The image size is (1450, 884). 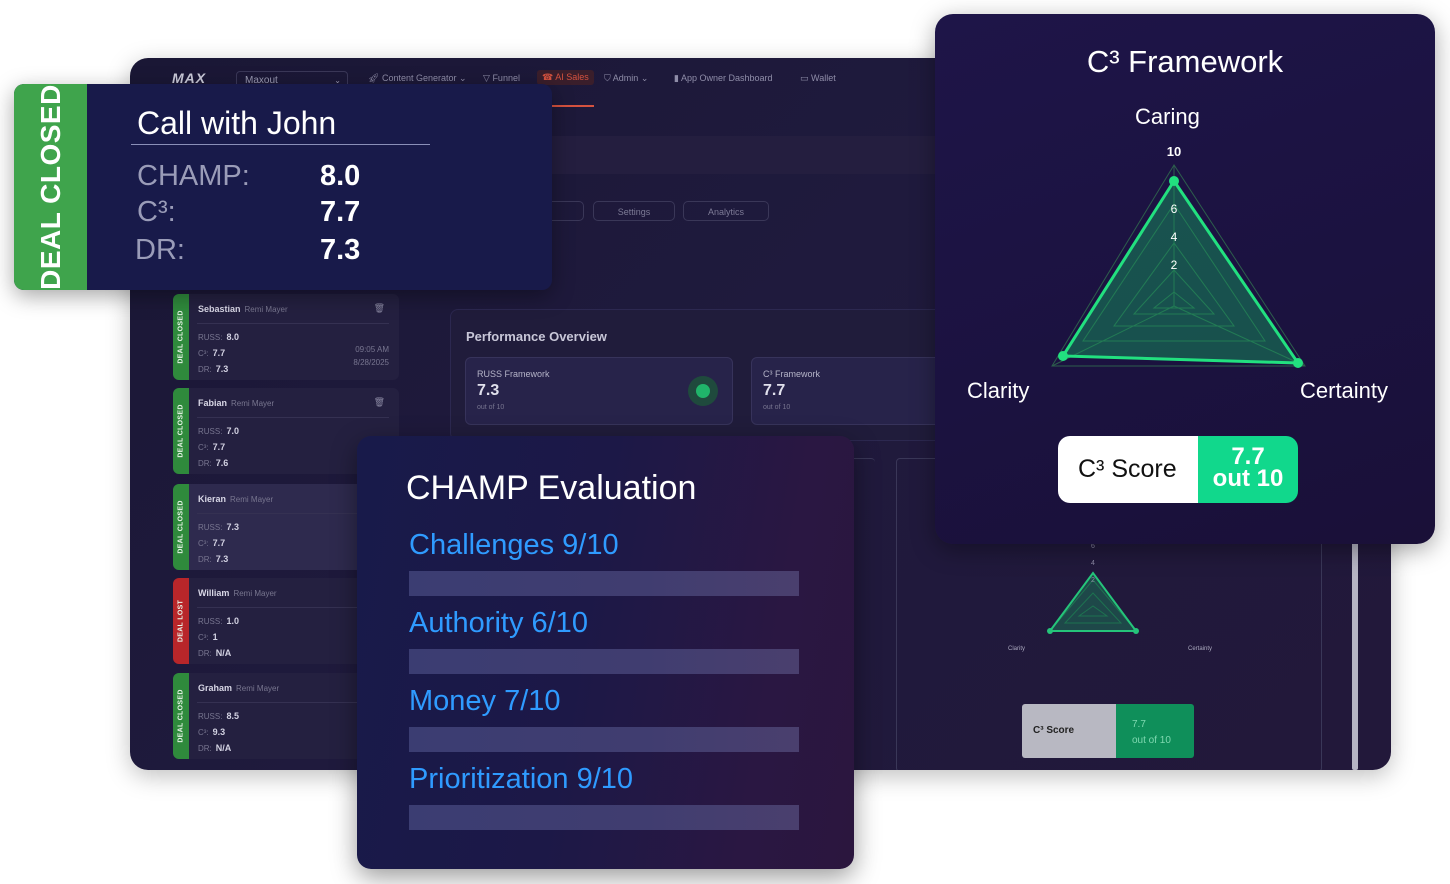 What do you see at coordinates (239, 688) in the screenshot?
I see `caller-name: Graham Remi Mayer` at bounding box center [239, 688].